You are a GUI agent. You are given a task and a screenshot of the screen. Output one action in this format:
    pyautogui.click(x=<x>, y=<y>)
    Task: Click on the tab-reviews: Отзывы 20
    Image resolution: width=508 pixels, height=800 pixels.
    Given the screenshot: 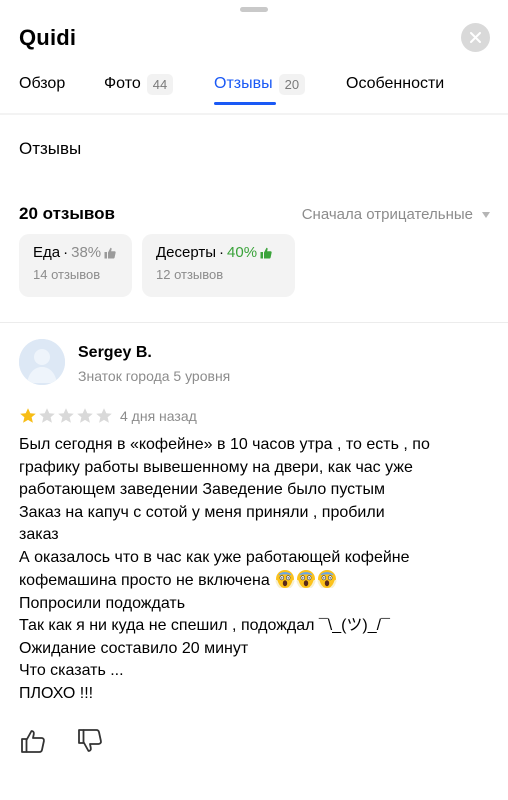 What is the action you would take?
    pyautogui.click(x=260, y=84)
    